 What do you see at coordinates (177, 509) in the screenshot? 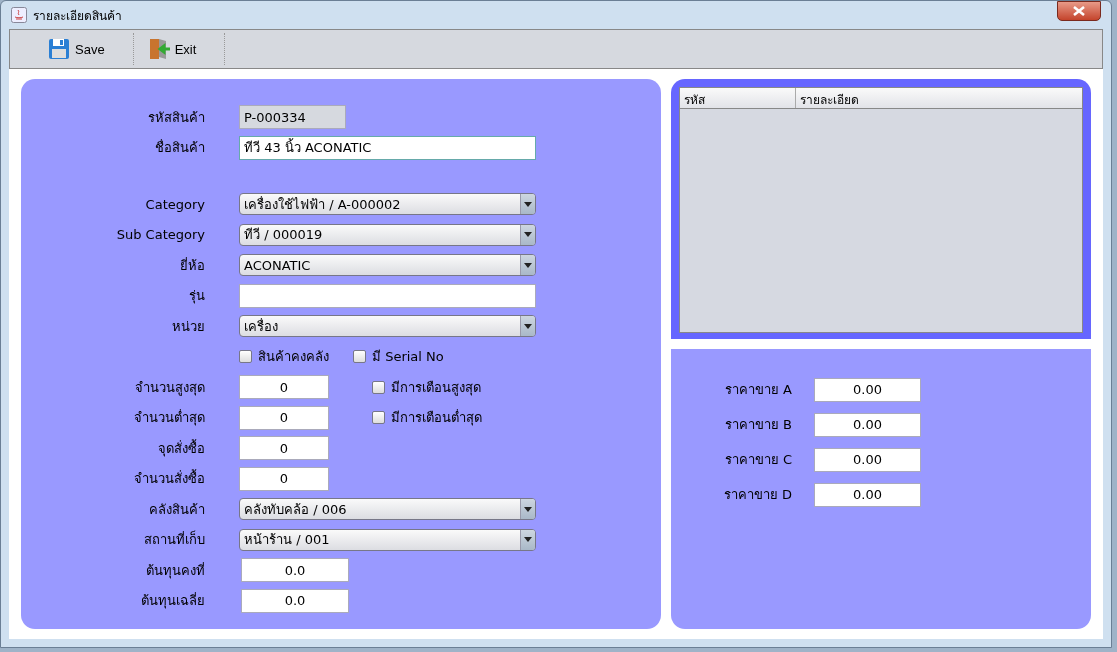
I see `field-label: คลังสินค้า` at bounding box center [177, 509].